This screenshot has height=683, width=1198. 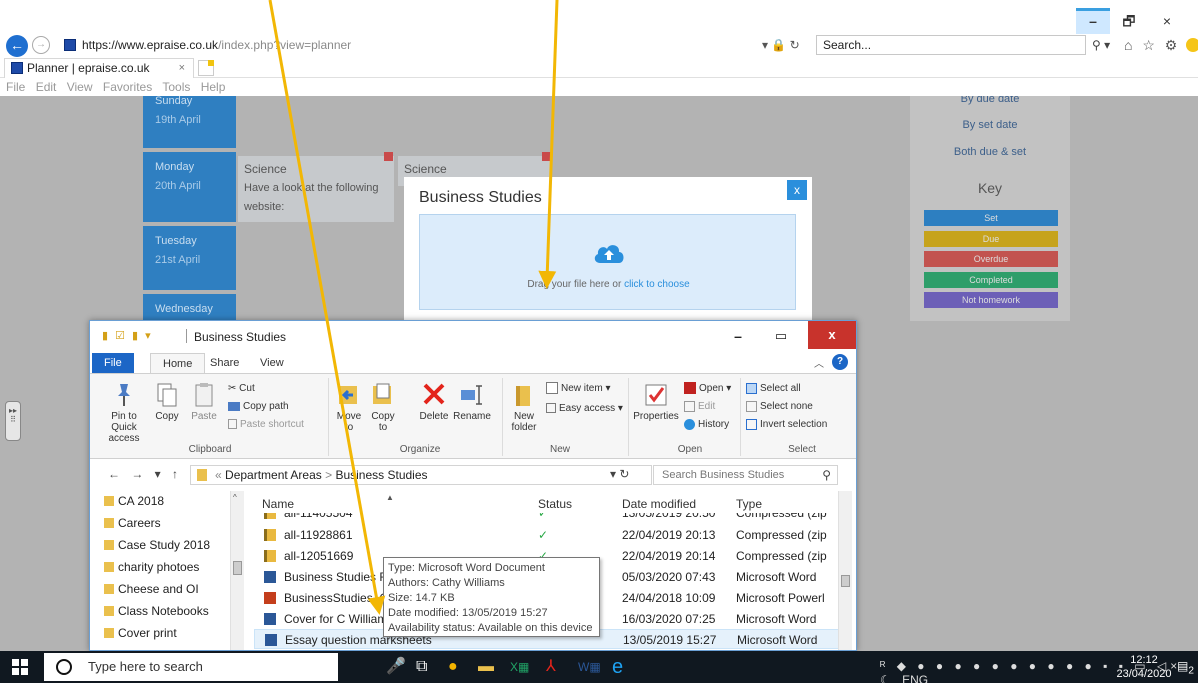 I want to click on day-sunday: Sunday 19th April, so click(x=189, y=122).